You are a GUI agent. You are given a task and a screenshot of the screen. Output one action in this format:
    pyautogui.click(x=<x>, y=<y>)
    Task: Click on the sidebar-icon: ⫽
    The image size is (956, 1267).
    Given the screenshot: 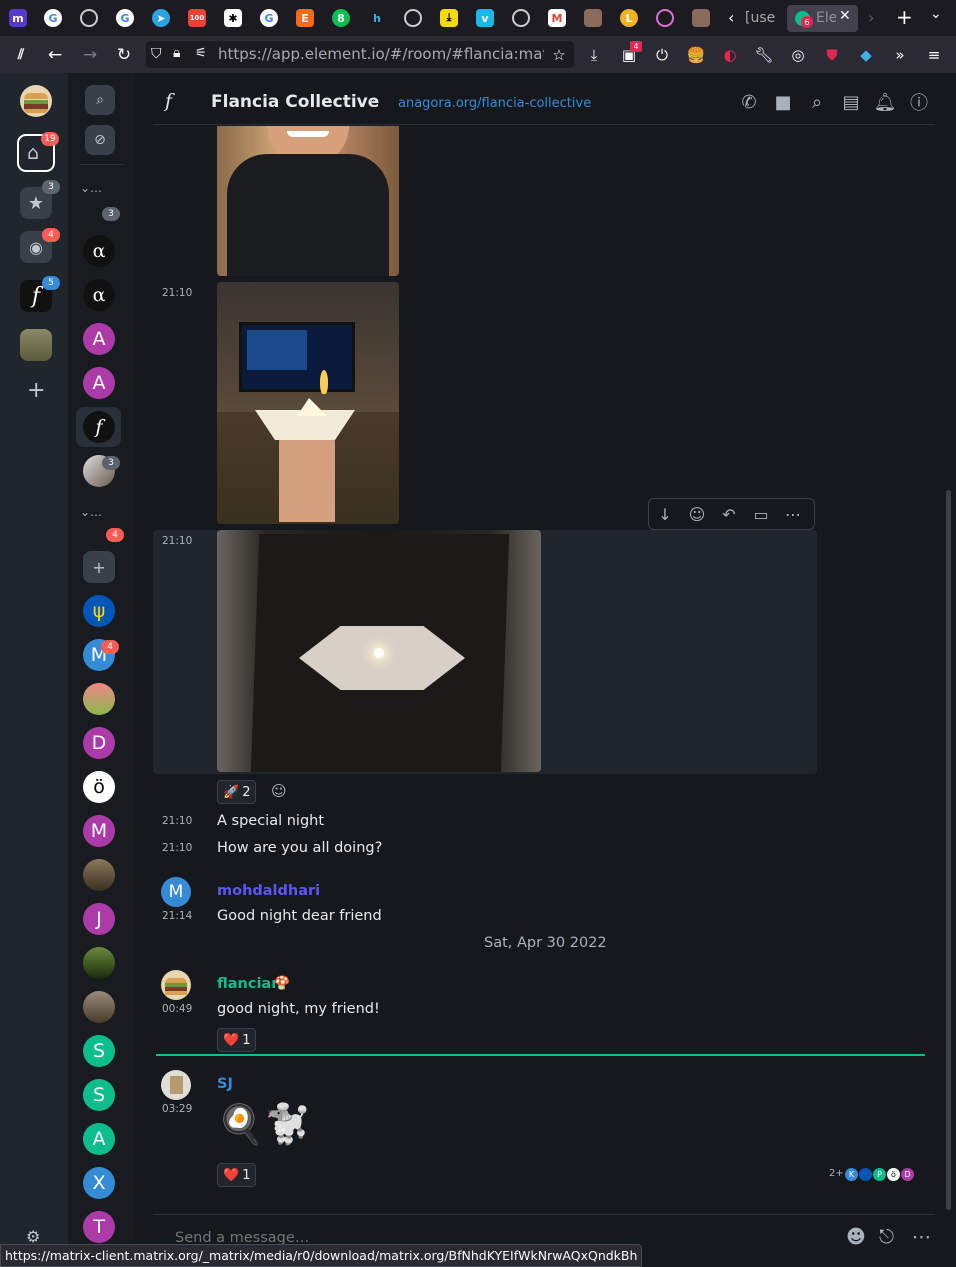 What is the action you would take?
    pyautogui.click(x=21, y=55)
    